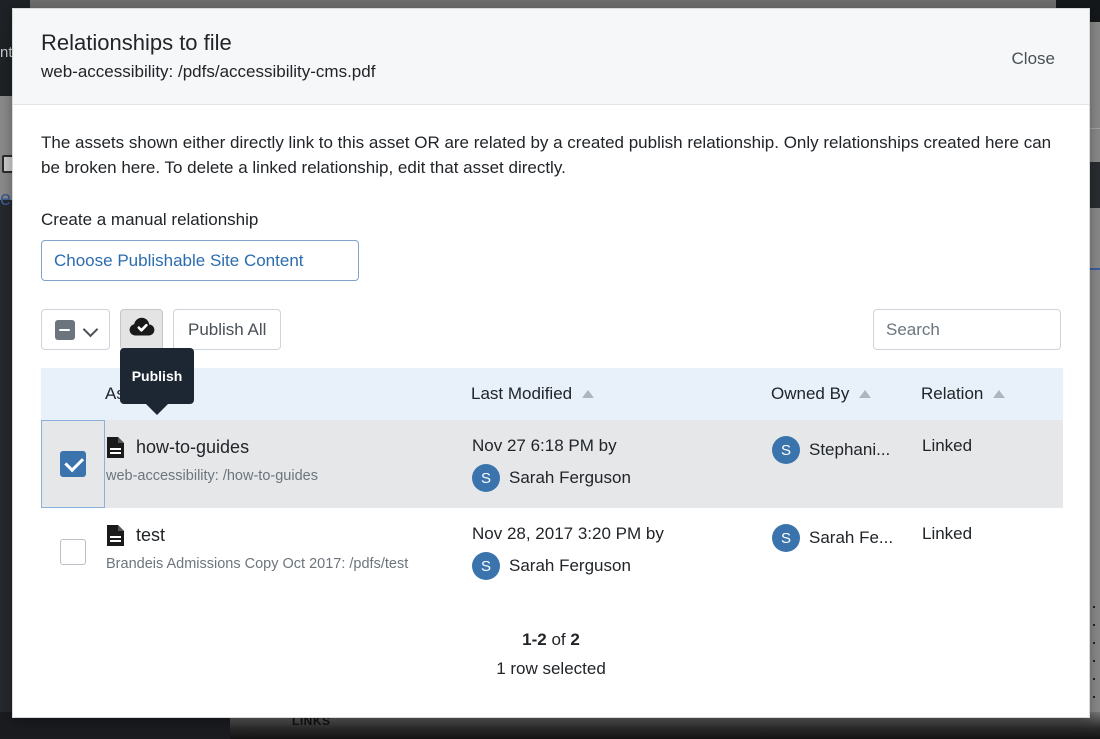  What do you see at coordinates (810, 394) in the screenshot?
I see `column-label-owned-by: Owned By` at bounding box center [810, 394].